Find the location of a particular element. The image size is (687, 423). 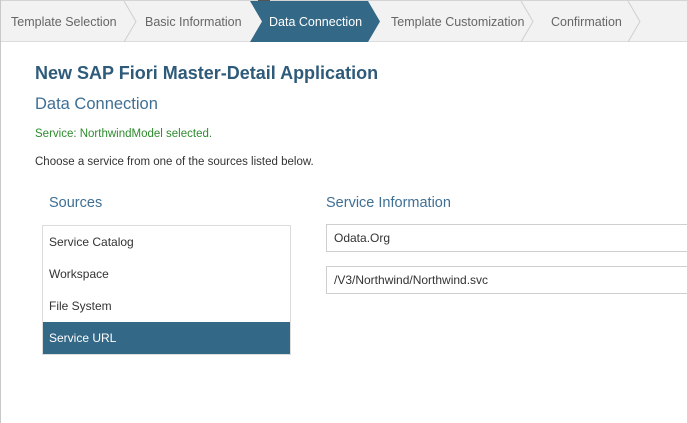

wizard-step-label: Basic Information is located at coordinates (193, 21).